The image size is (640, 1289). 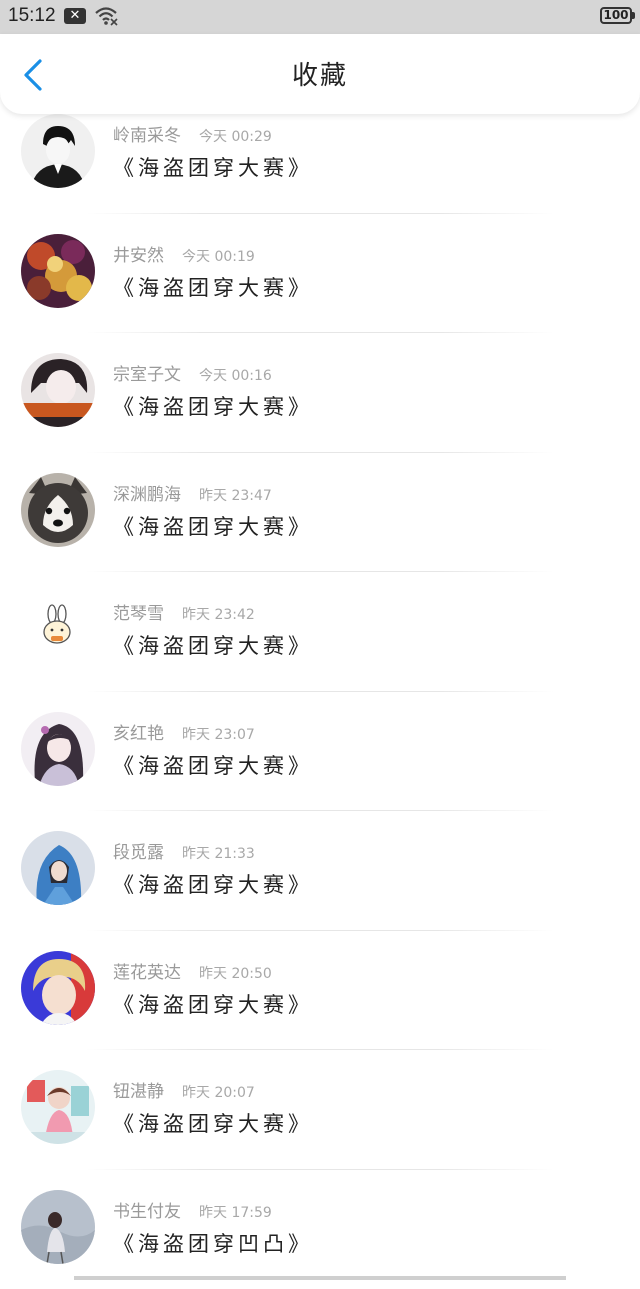 I want to click on timestamp: 今天 00:19, so click(x=218, y=257).